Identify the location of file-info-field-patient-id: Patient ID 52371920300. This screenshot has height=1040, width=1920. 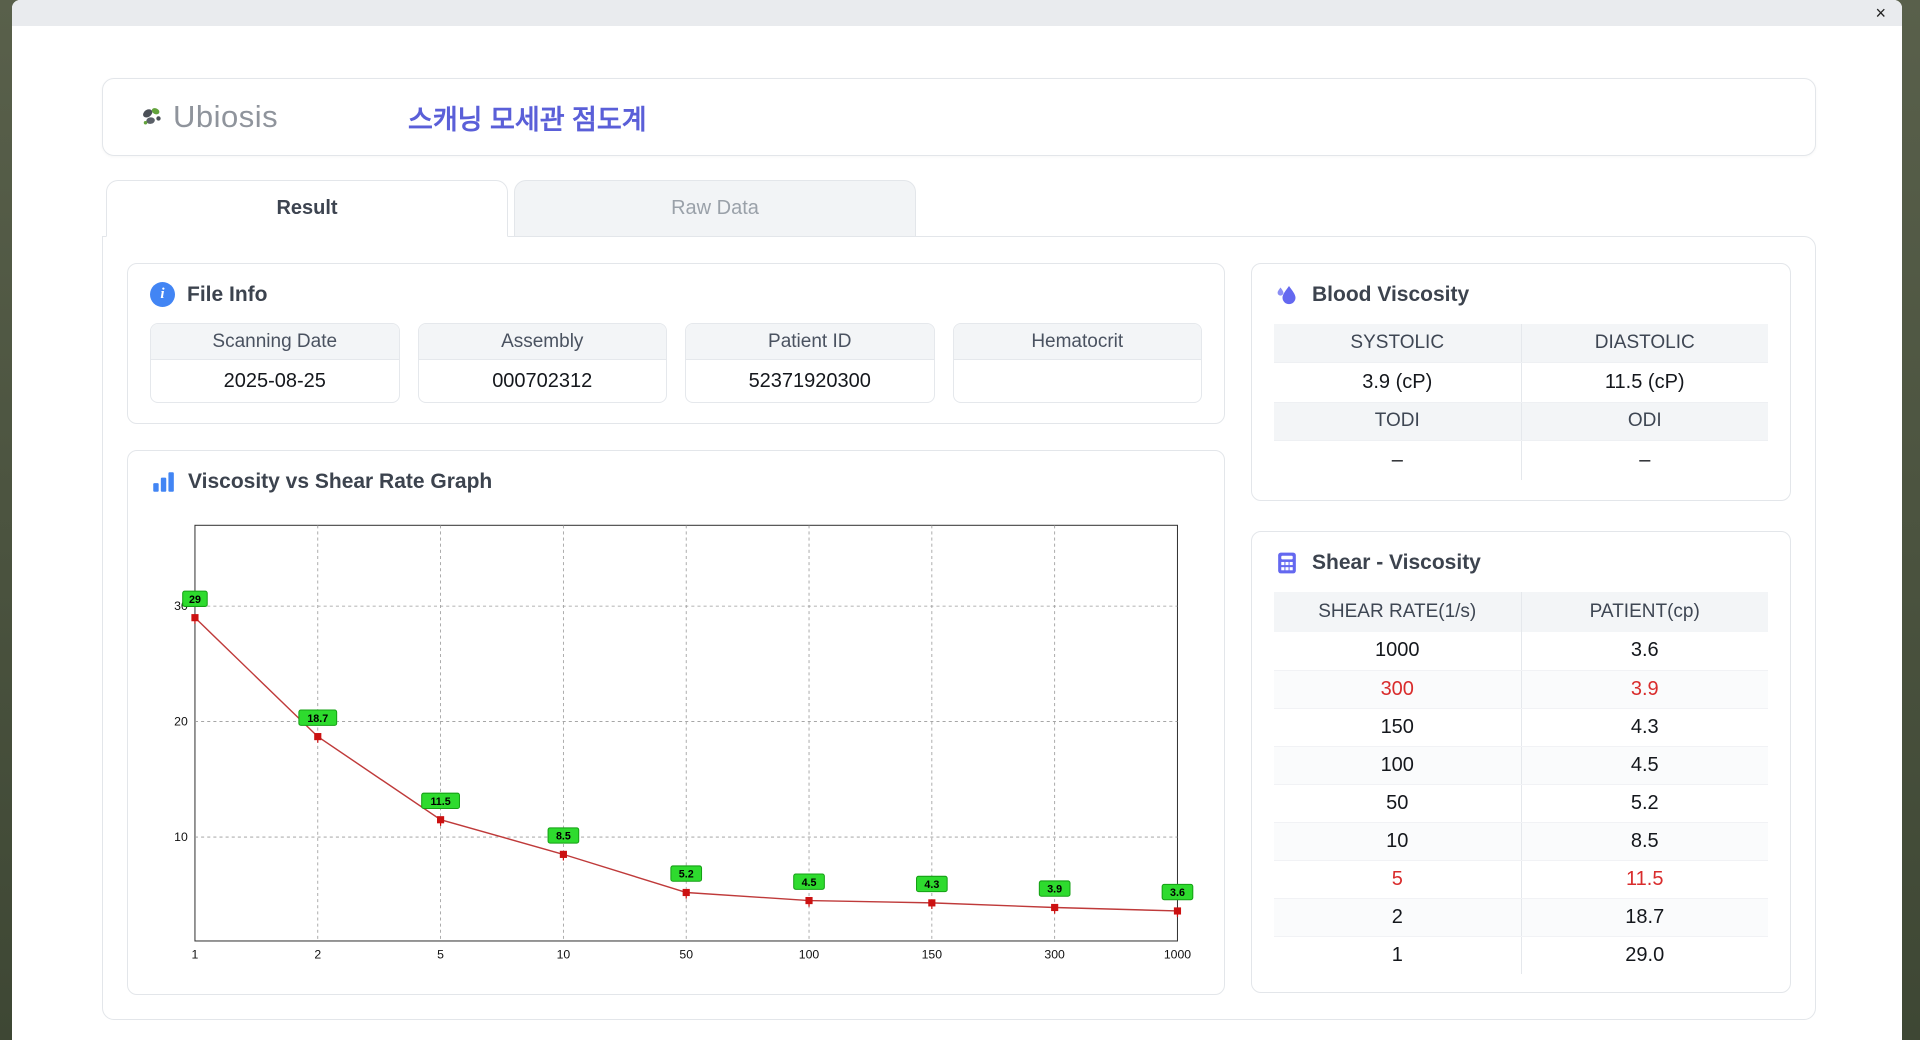
(810, 363).